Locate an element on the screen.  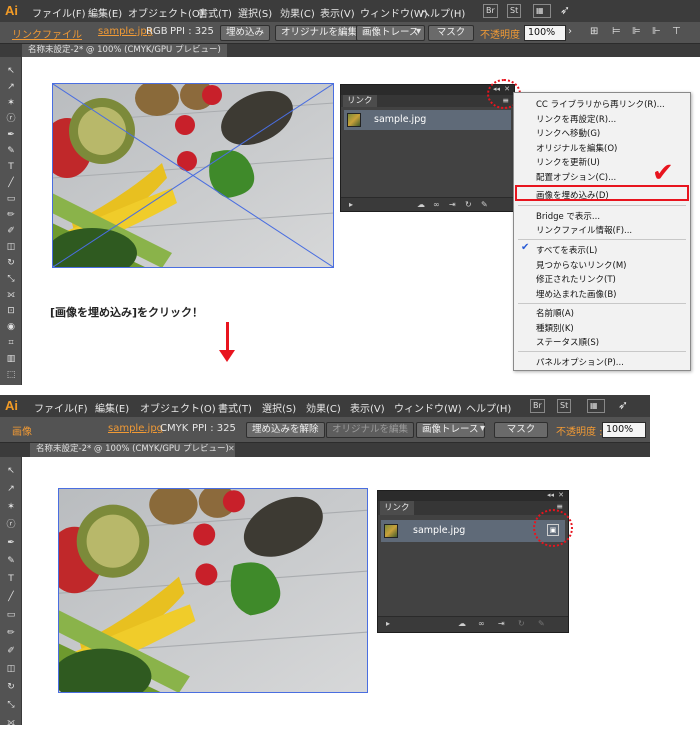
curvature-tool-icon: ✎ is located at coordinates (11, 561).